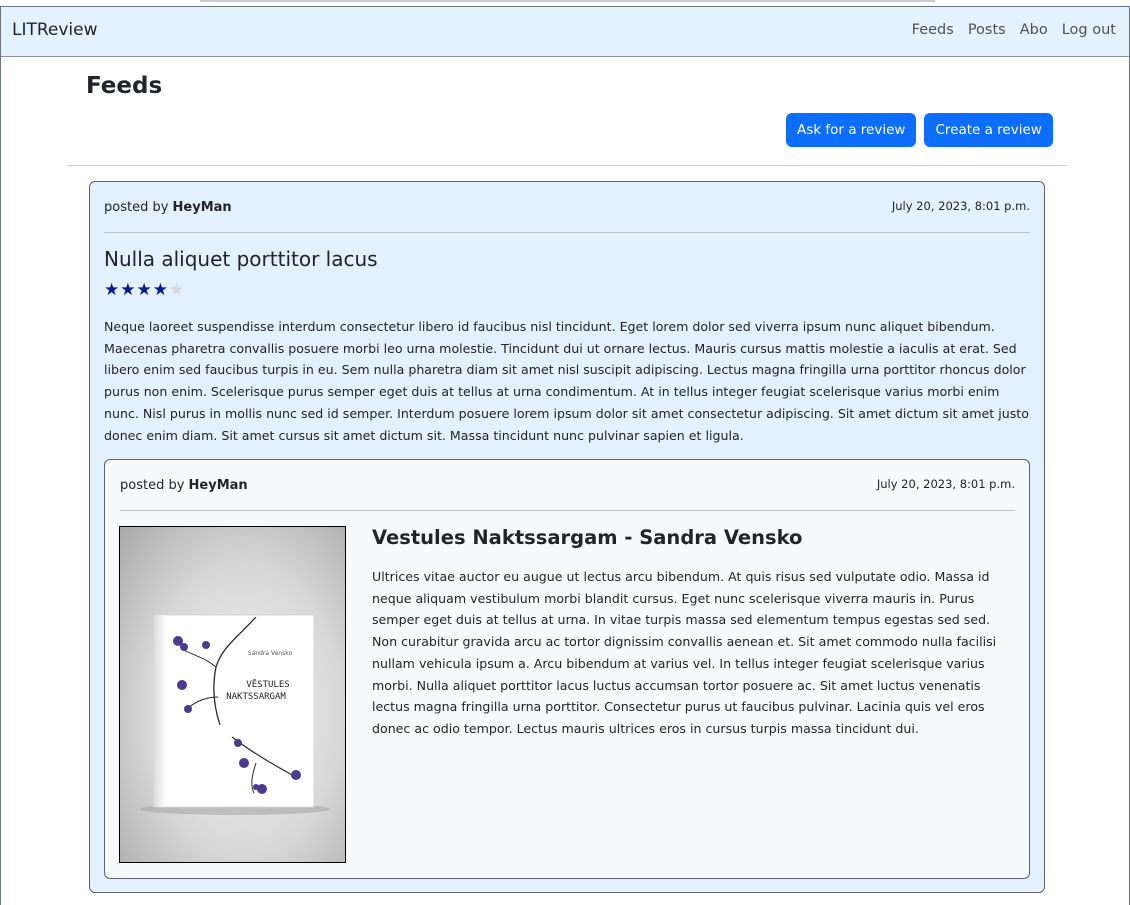 This screenshot has width=1130, height=905. What do you see at coordinates (1014, 30) in the screenshot?
I see `nav-links: Feeds Posts Abo Log out` at bounding box center [1014, 30].